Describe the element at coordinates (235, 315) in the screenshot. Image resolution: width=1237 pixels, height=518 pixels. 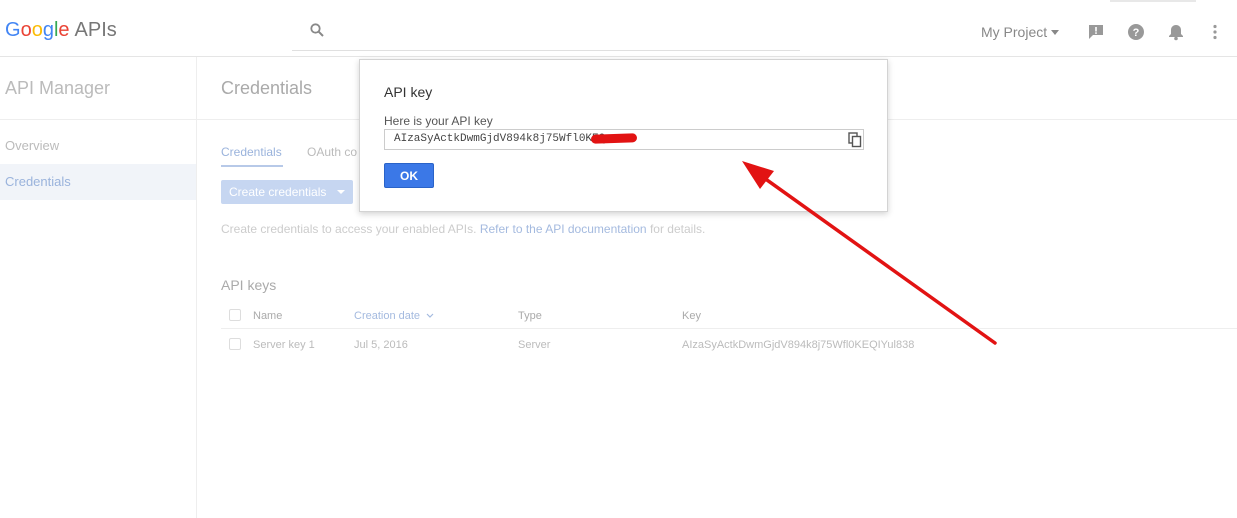
I see `select-all-checkbox` at that location.